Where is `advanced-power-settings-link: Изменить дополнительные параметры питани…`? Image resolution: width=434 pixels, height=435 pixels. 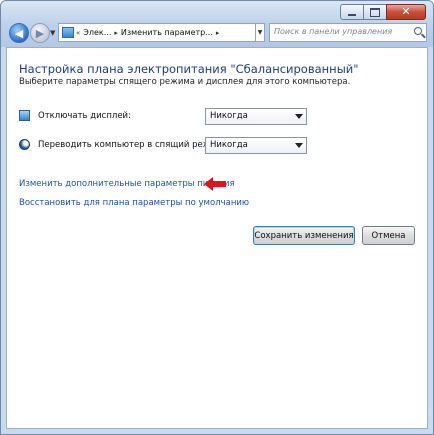 advanced-power-settings-link: Изменить дополнительные параметры питани… is located at coordinates (127, 184).